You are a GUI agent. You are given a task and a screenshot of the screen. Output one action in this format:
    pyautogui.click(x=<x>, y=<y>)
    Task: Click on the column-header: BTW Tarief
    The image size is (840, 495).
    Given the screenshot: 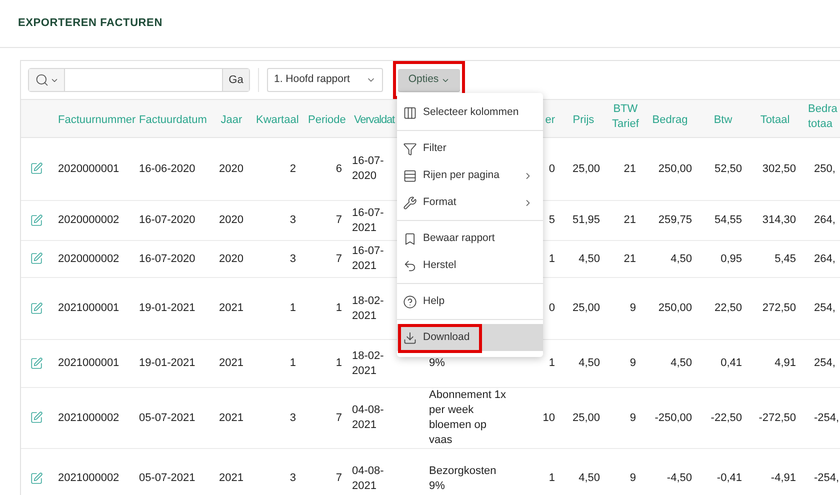 What is the action you would take?
    pyautogui.click(x=625, y=117)
    